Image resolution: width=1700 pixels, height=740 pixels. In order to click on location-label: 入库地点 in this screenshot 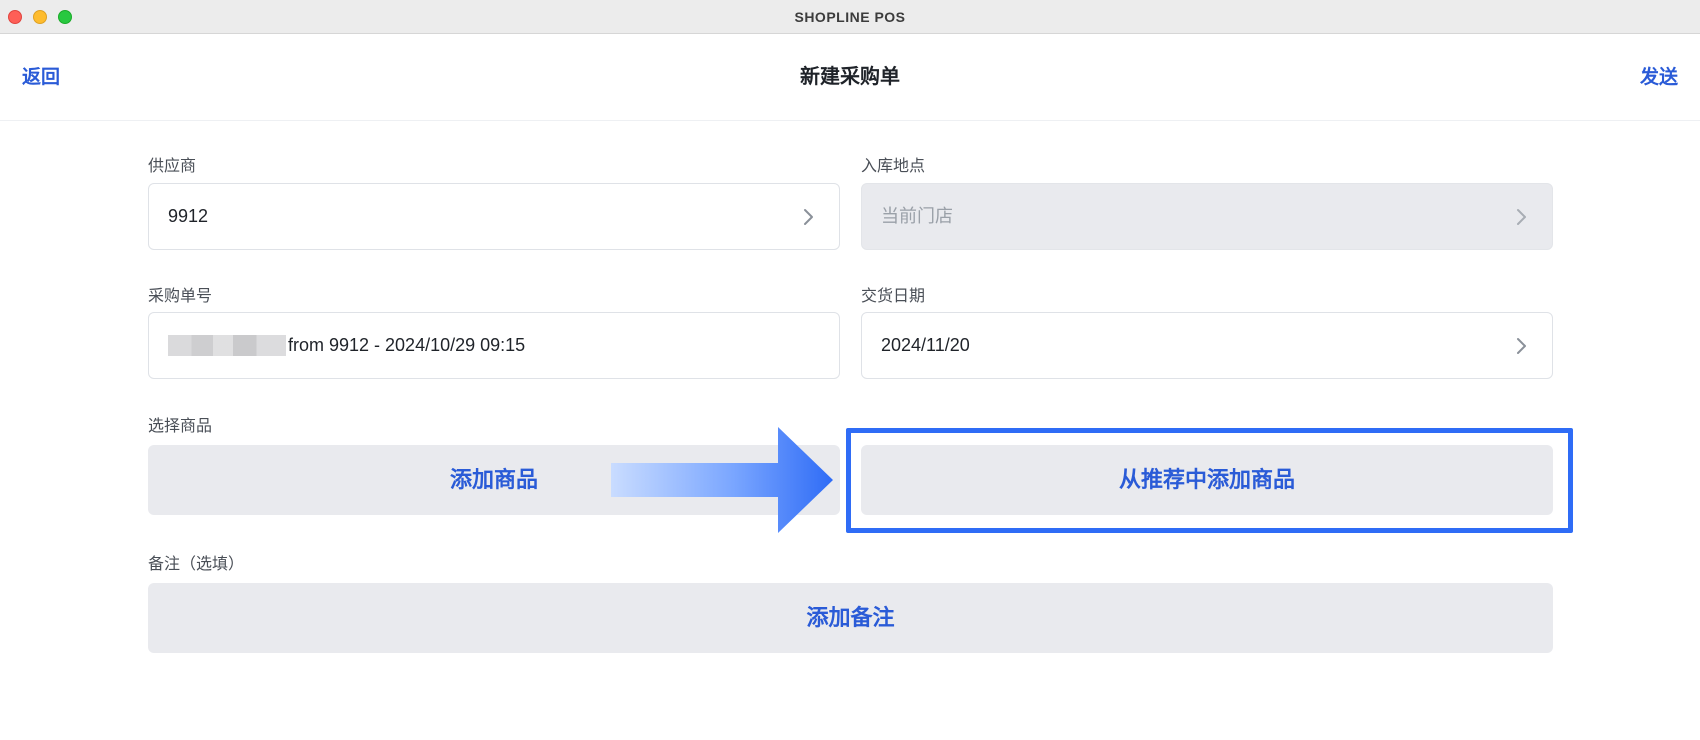, I will do `click(893, 166)`.